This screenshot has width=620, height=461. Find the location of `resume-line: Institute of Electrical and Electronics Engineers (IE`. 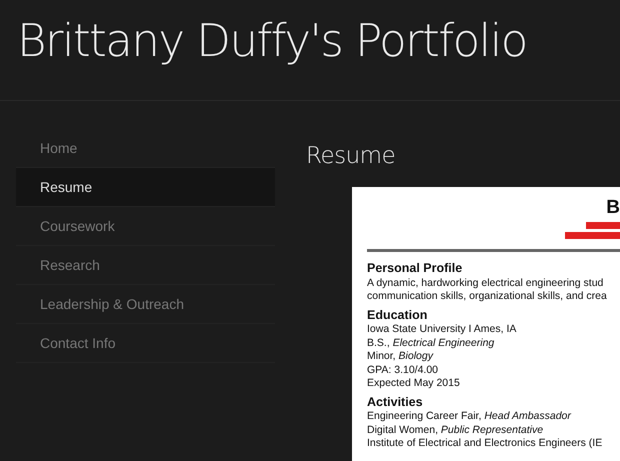

resume-line: Institute of Electrical and Electronics Engineers (IE is located at coordinates (484, 443).